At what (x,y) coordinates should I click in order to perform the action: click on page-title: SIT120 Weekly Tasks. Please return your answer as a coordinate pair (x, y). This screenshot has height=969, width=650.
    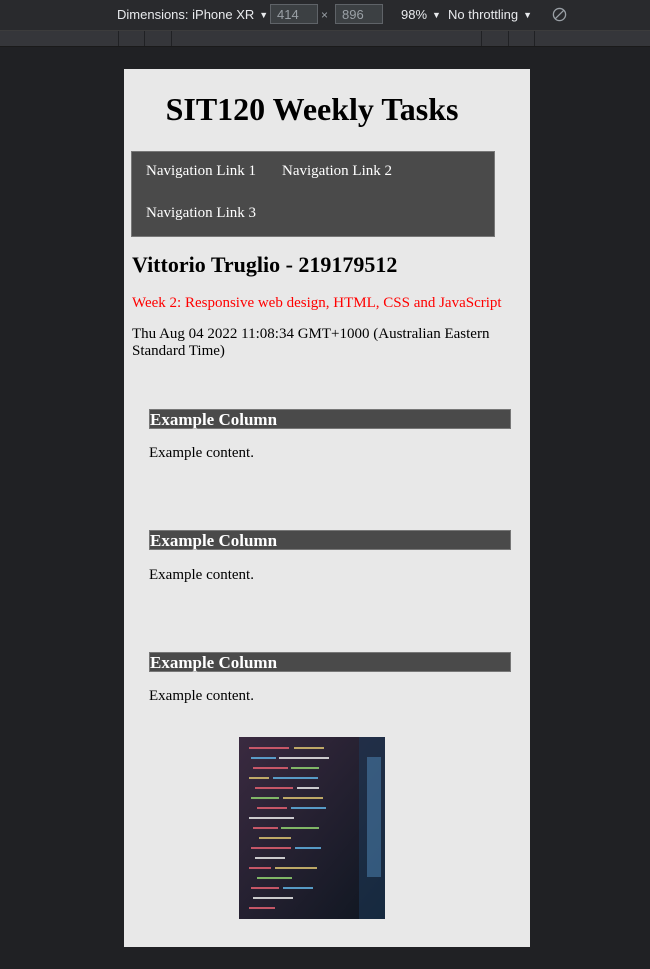
    Looking at the image, I should click on (312, 109).